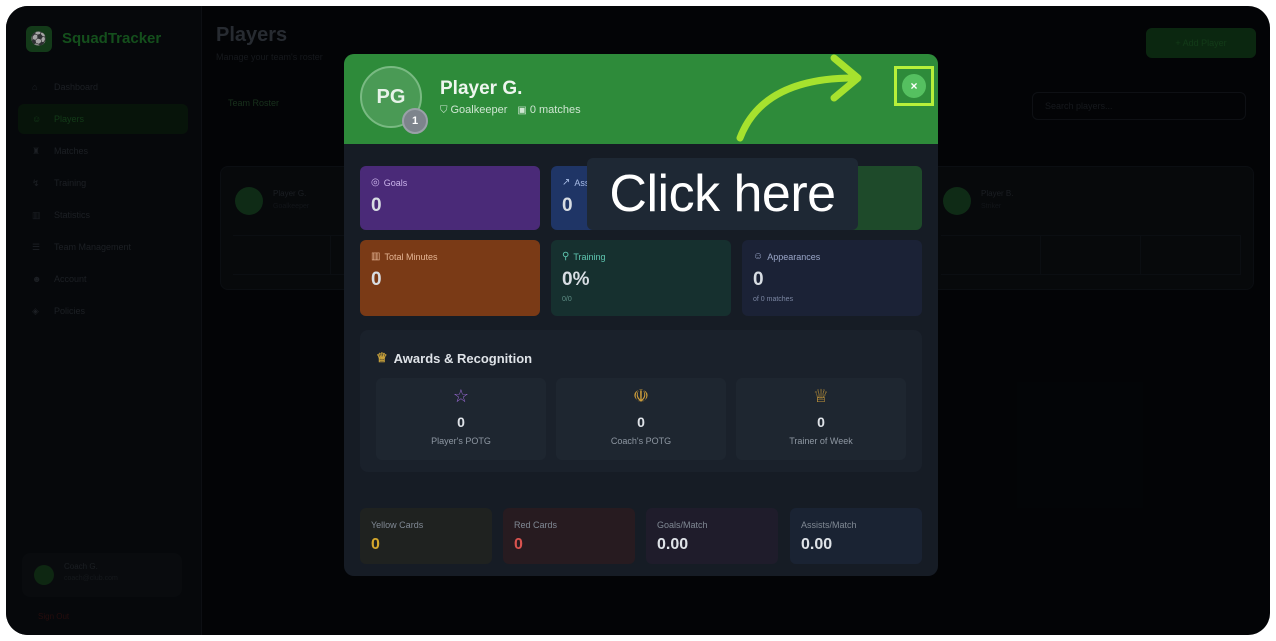  I want to click on stat-foot: of 0 matches, so click(773, 299).